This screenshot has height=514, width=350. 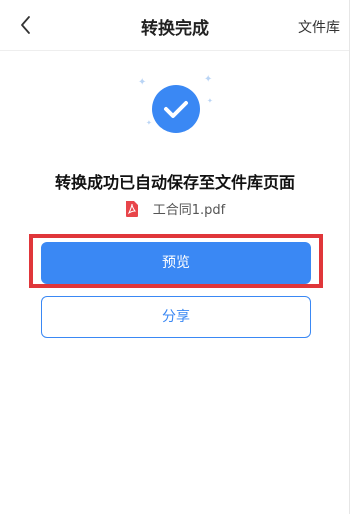 I want to click on check-circle-icon, so click(x=176, y=109).